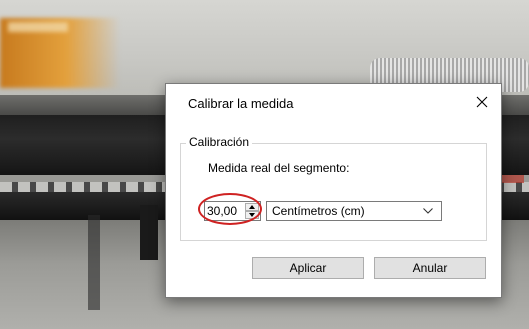 This screenshot has height=329, width=529. I want to click on stepper-down-button, so click(252, 215).